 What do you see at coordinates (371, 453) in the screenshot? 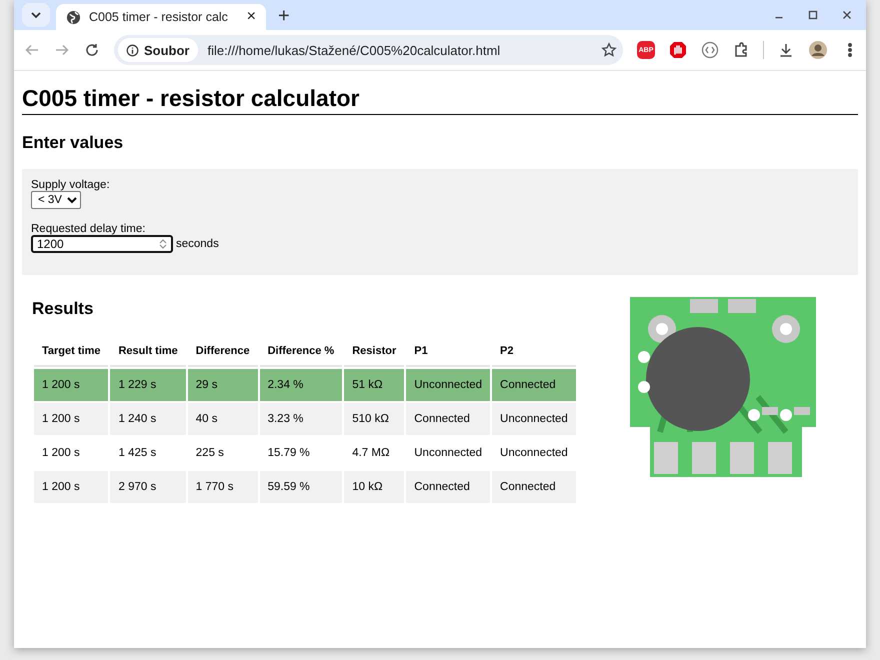
I see `table-cell-text: 4.7 MΩ` at bounding box center [371, 453].